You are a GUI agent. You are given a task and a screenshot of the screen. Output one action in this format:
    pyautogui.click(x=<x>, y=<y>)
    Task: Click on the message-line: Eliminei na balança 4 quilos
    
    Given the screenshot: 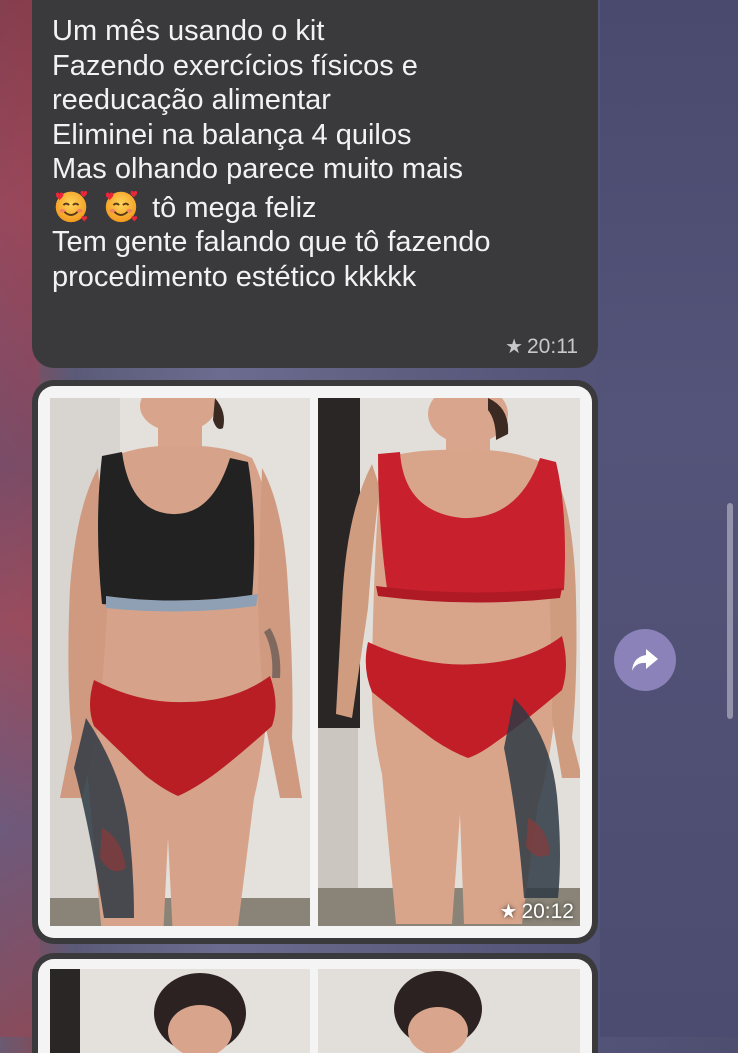 What is the action you would take?
    pyautogui.click(x=232, y=134)
    